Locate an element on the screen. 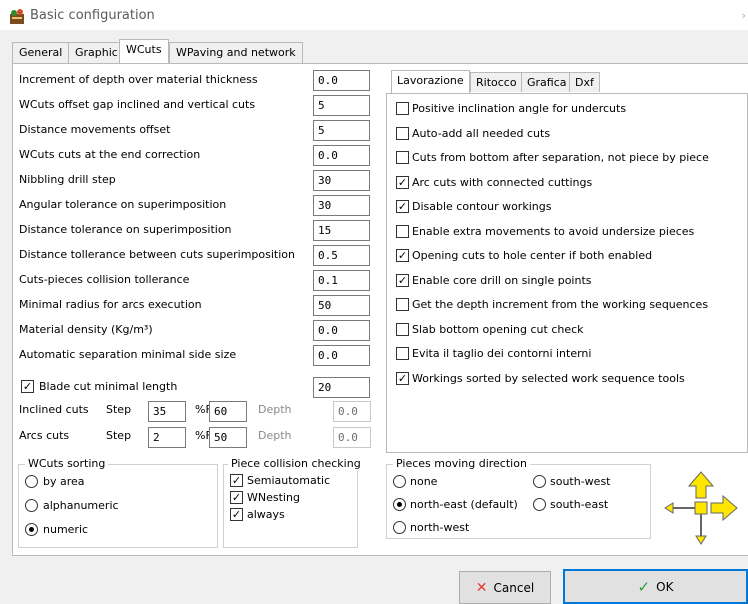 Image resolution: width=748 pixels, height=604 pixels. option-label: Disable contour workings is located at coordinates (482, 206).